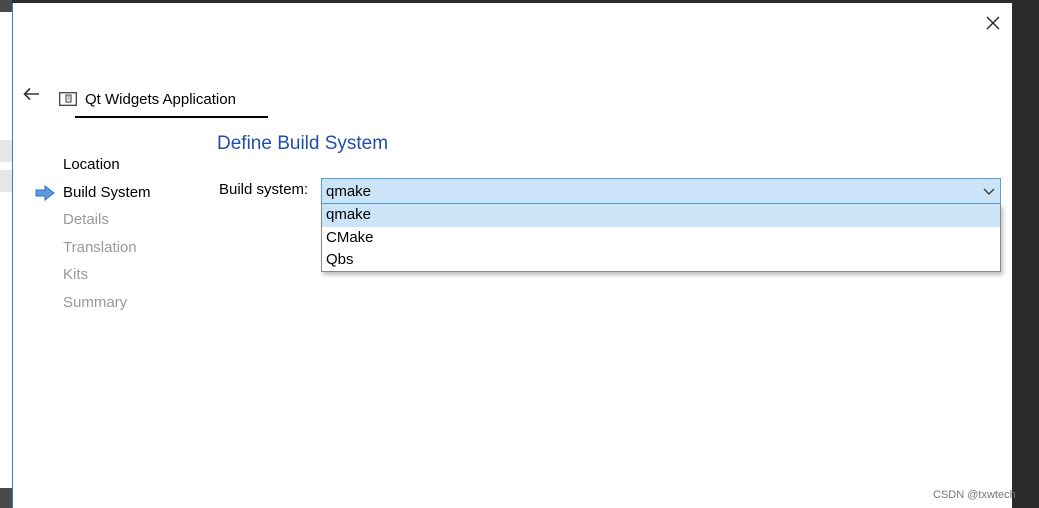 This screenshot has height=508, width=1039. What do you see at coordinates (68, 99) in the screenshot?
I see `qt-project-icon` at bounding box center [68, 99].